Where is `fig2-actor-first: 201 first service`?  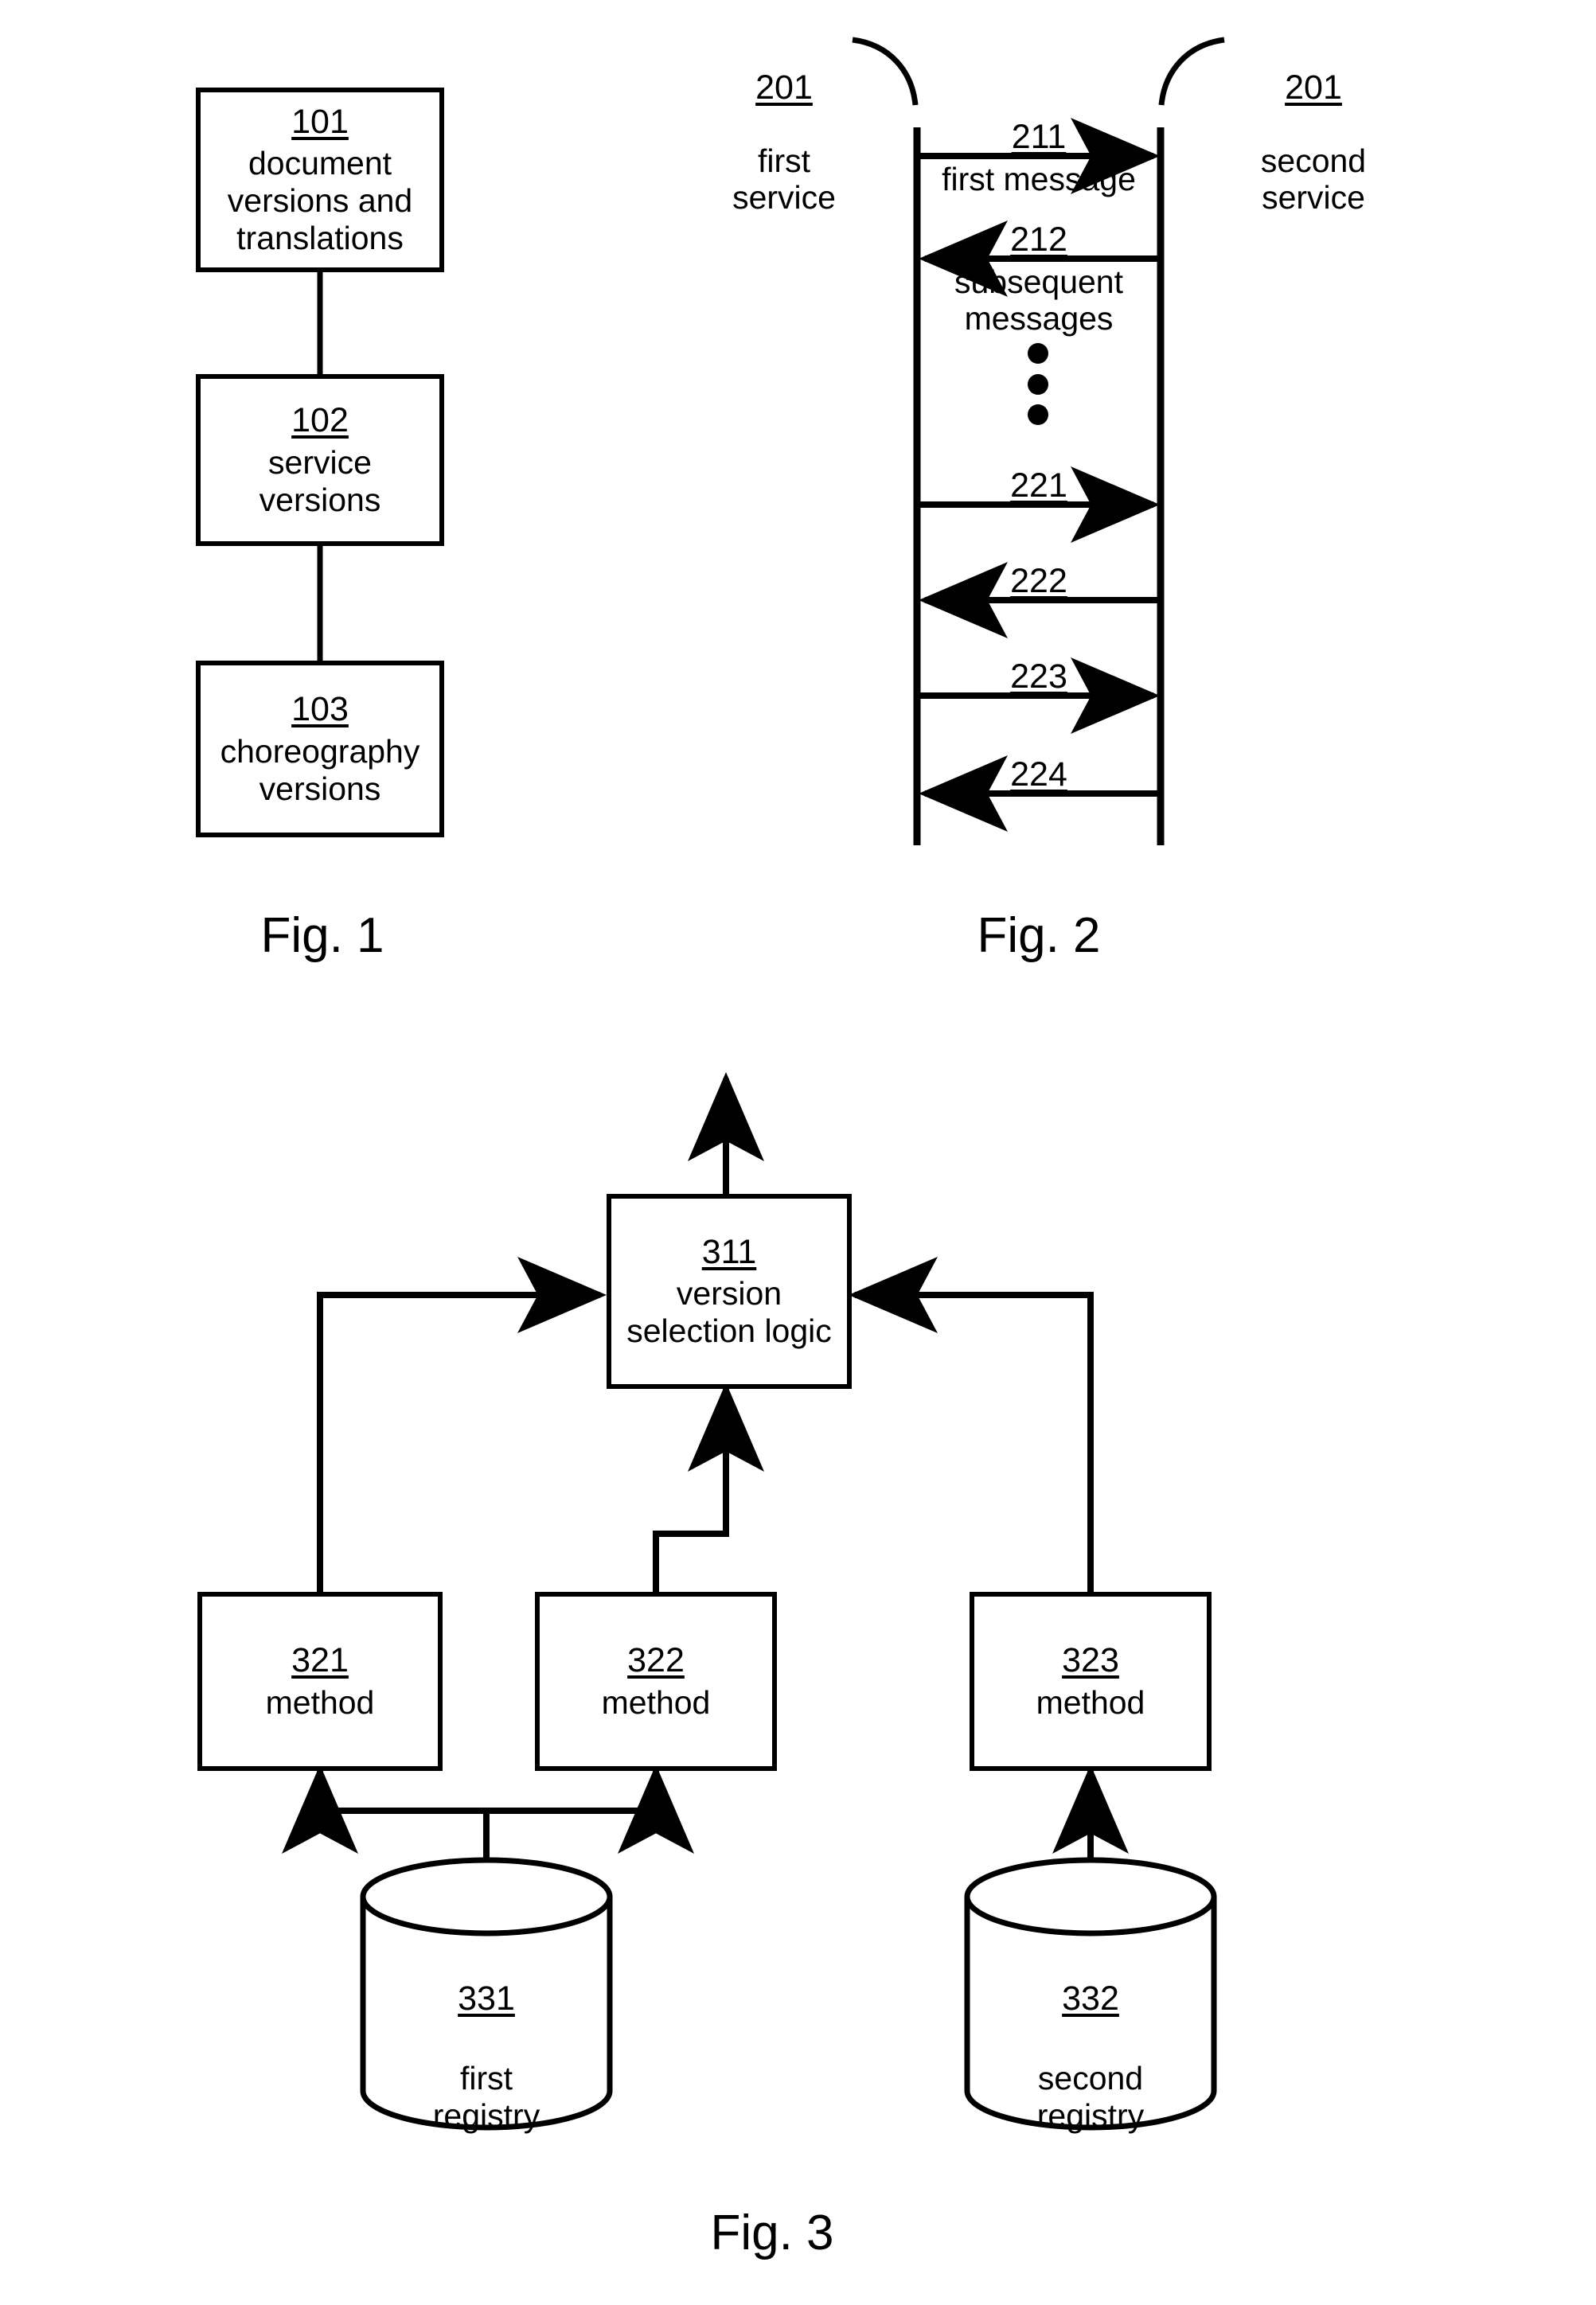
fig2-actor-first: 201 first service is located at coordinates (784, 124).